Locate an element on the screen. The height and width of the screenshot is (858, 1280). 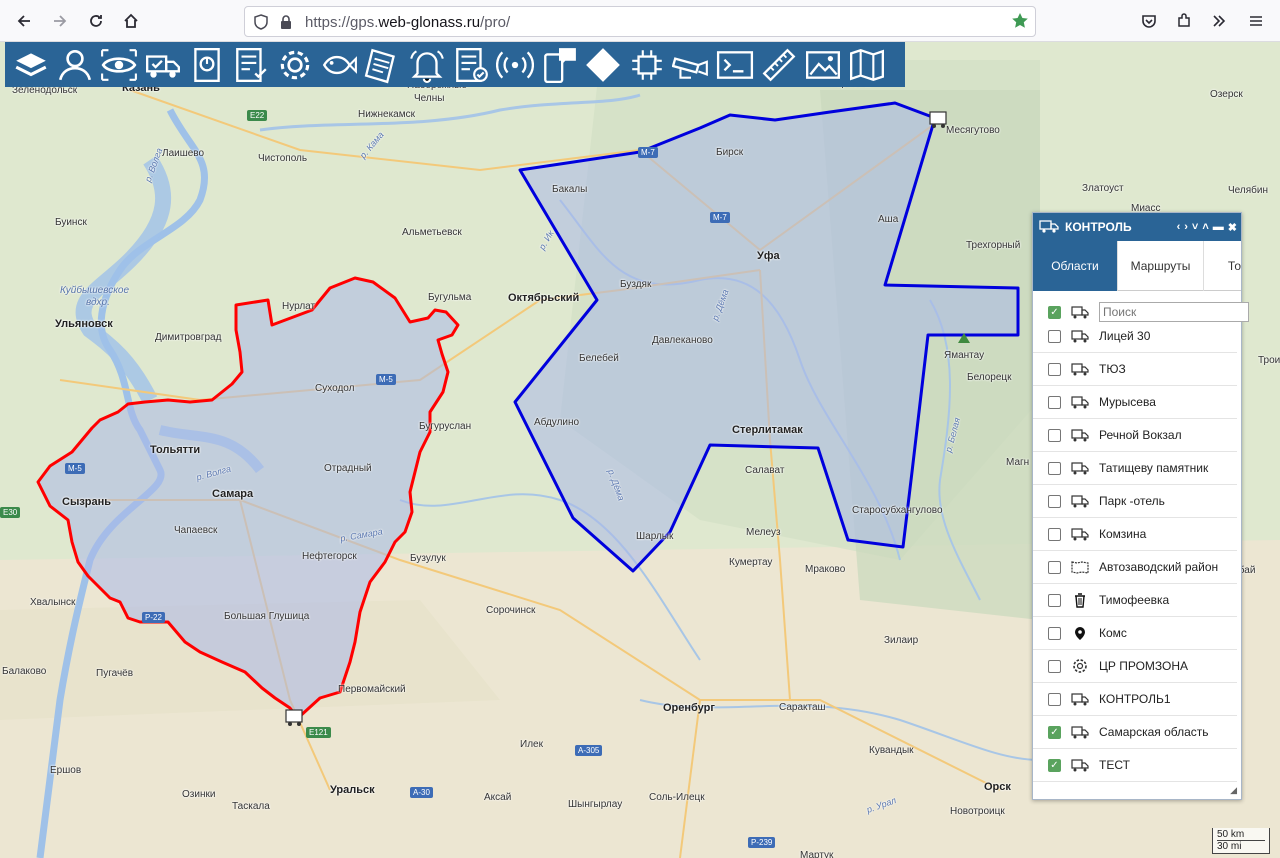
list-item: ✓ Самарская область is located at coordinates (1135, 732).